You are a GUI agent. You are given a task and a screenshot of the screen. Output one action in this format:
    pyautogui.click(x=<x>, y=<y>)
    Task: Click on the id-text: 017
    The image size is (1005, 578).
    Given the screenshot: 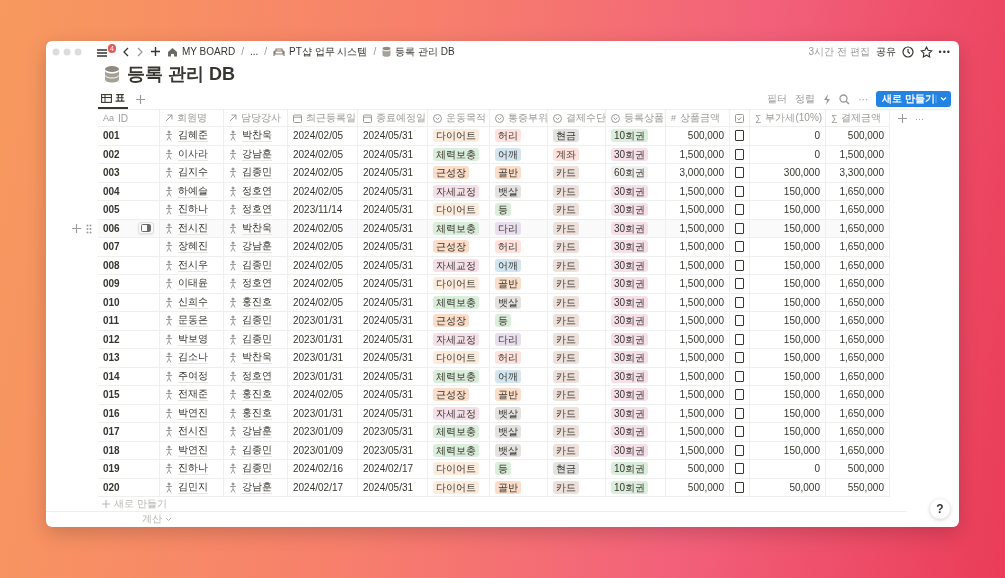 What is the action you would take?
    pyautogui.click(x=128, y=432)
    